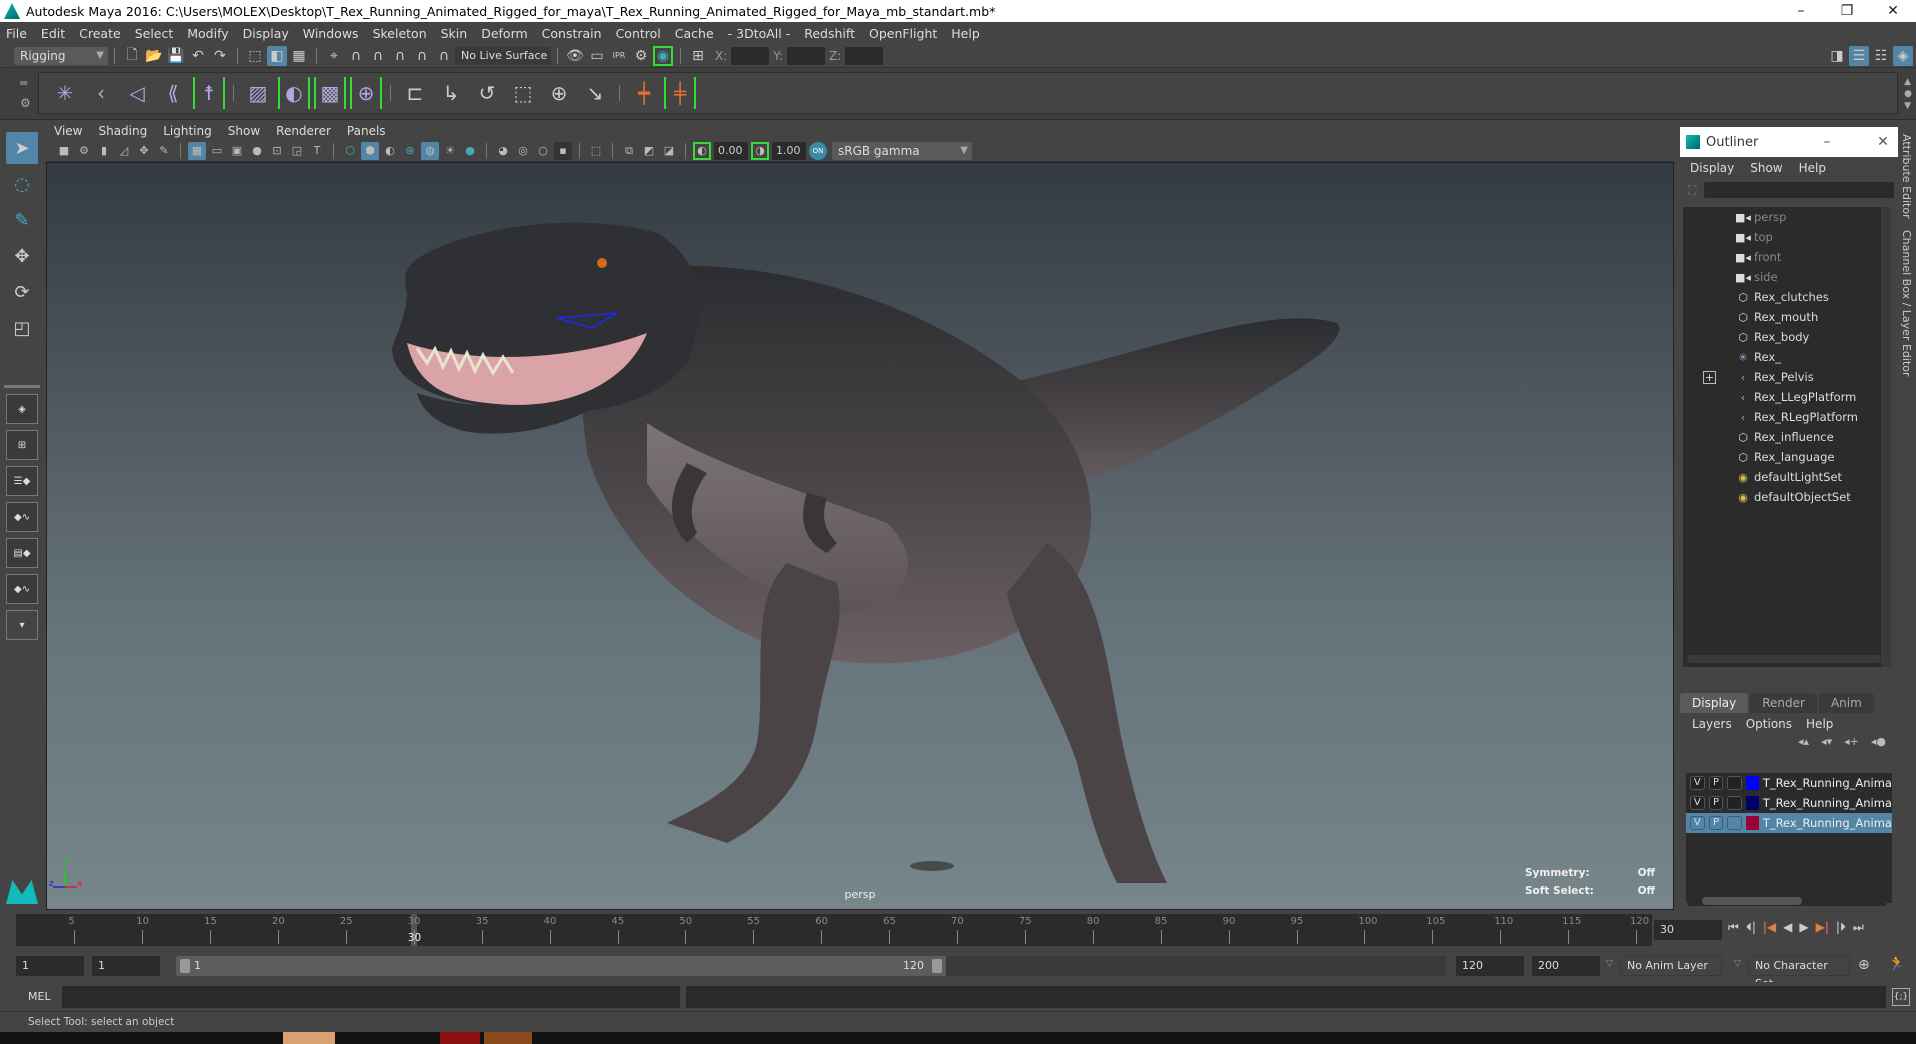 The image size is (1916, 1044). I want to click on scale-tool-icon: ◰, so click(22, 328).